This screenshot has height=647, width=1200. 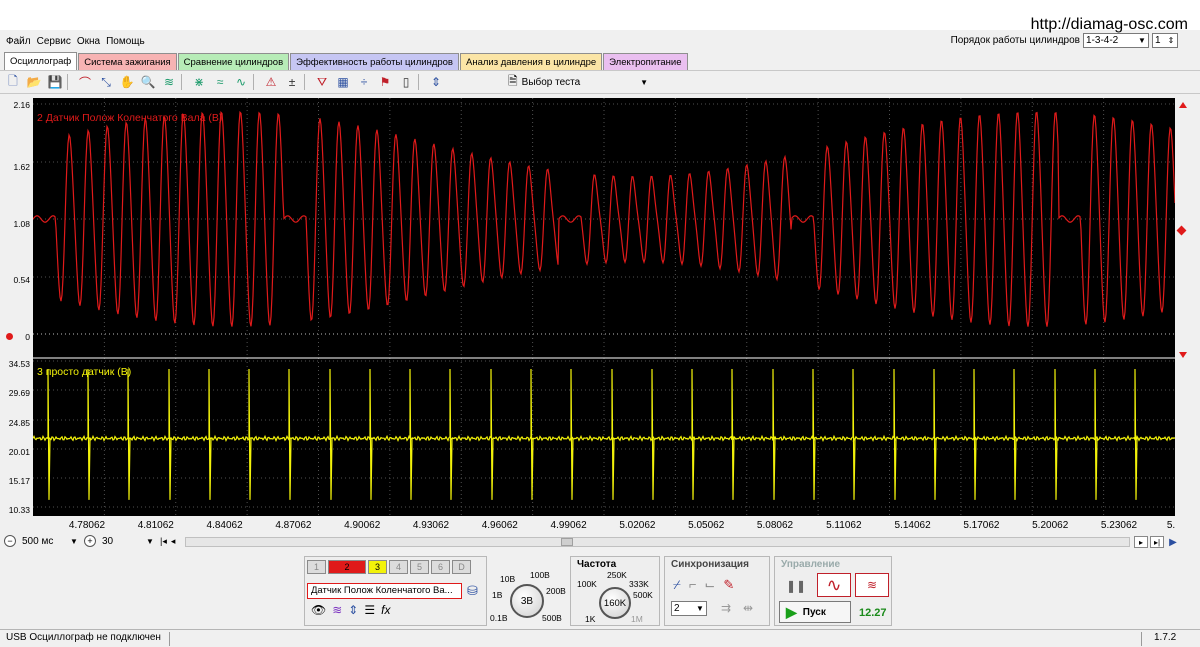 What do you see at coordinates (872, 585) in the screenshot?
I see `multi-wave-icon: ≋` at bounding box center [872, 585].